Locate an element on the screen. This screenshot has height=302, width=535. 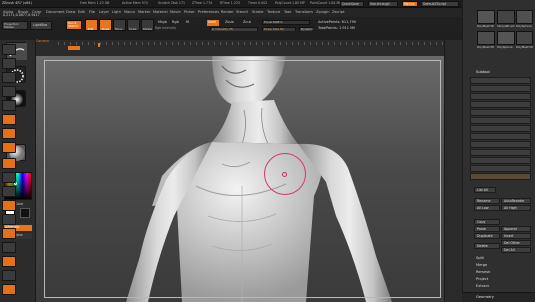
background-color-swatch is located at coordinates (25, 213).